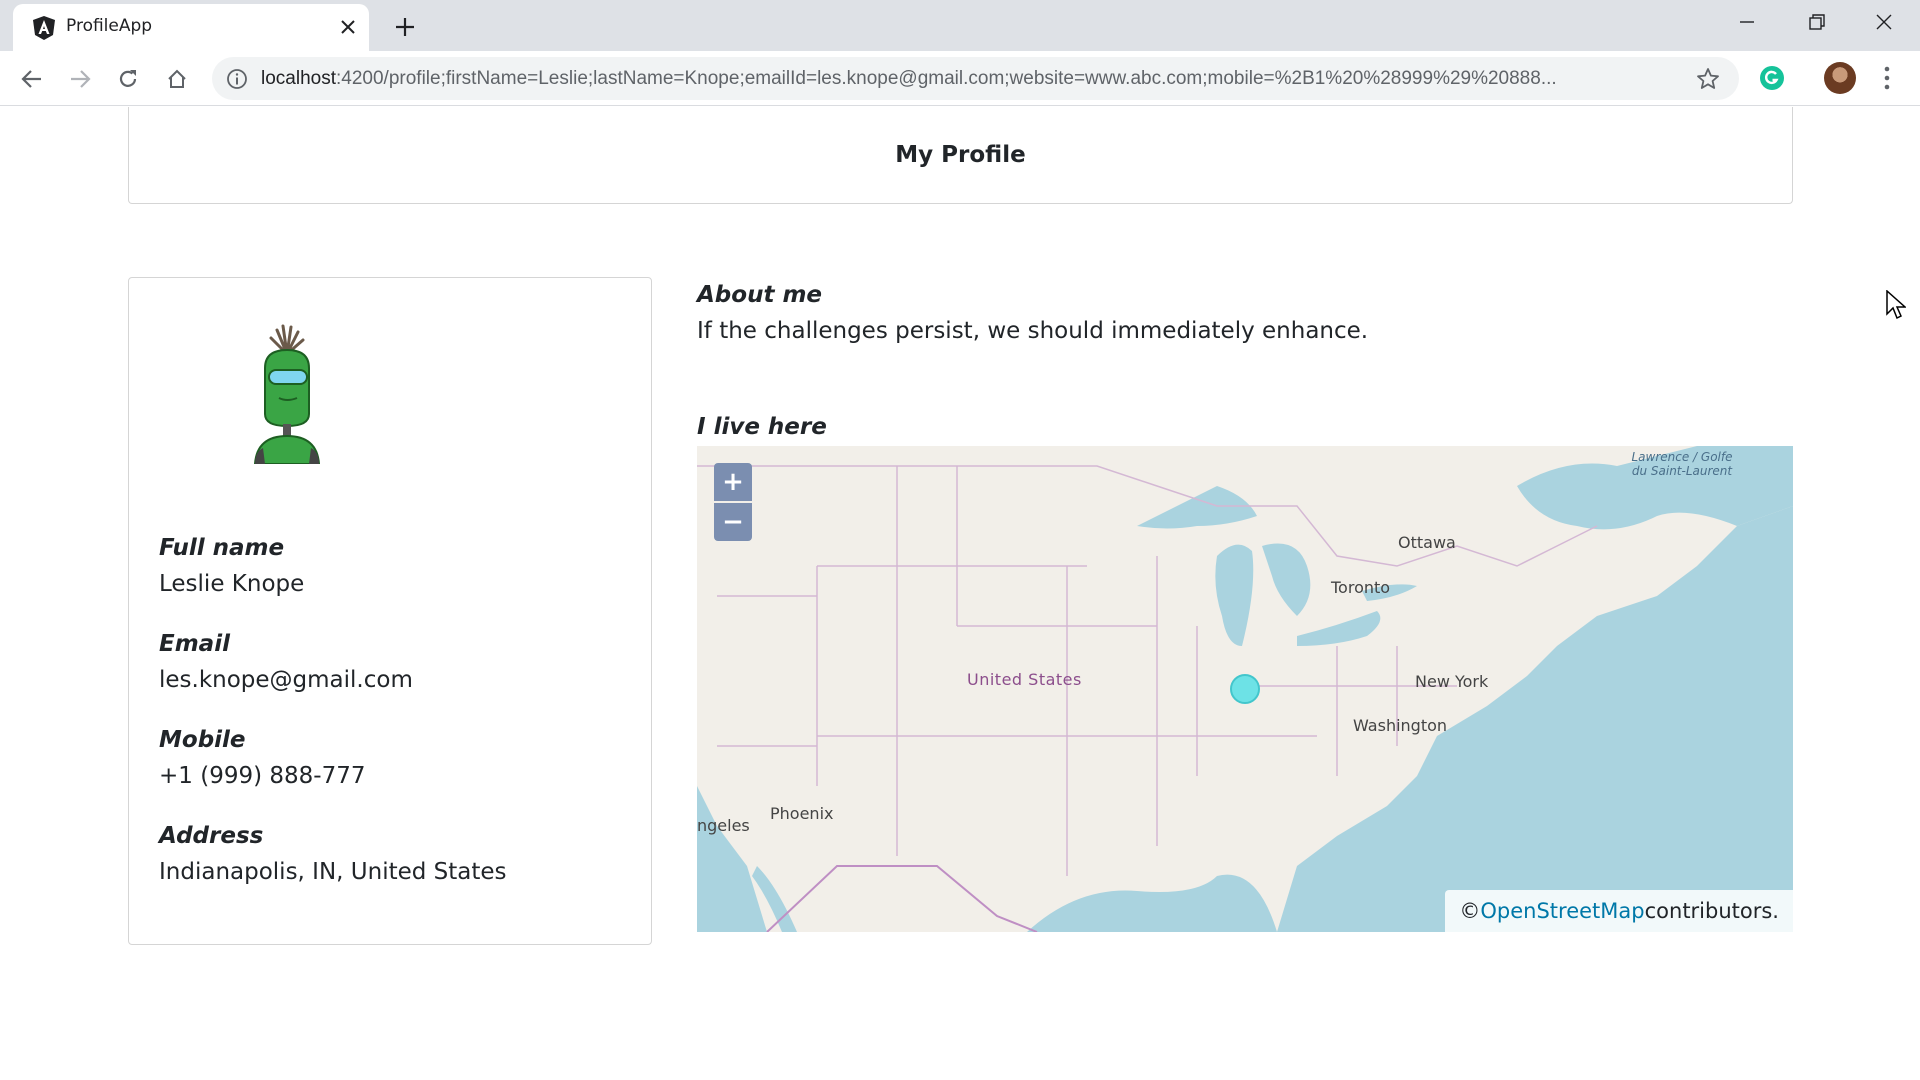  Describe the element at coordinates (1361, 587) in the screenshot. I see `label-toronto: Toronto` at that location.